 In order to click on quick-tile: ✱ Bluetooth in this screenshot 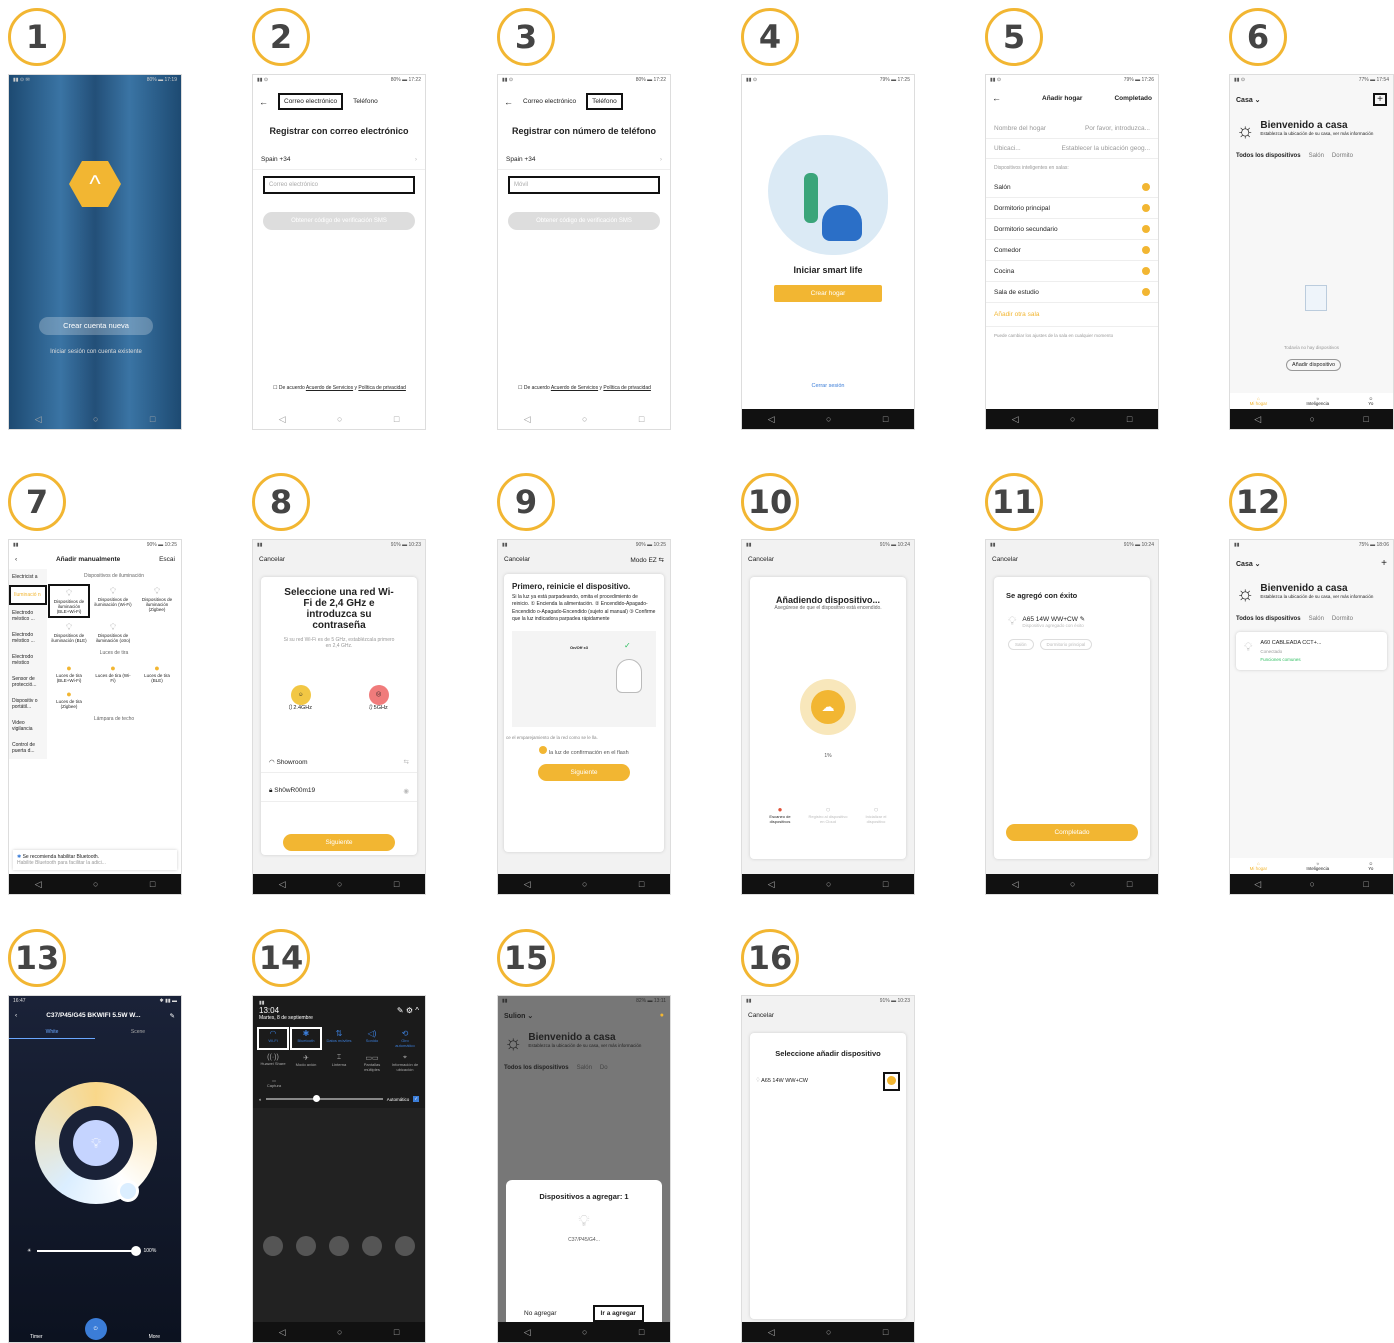, I will do `click(306, 1038)`.